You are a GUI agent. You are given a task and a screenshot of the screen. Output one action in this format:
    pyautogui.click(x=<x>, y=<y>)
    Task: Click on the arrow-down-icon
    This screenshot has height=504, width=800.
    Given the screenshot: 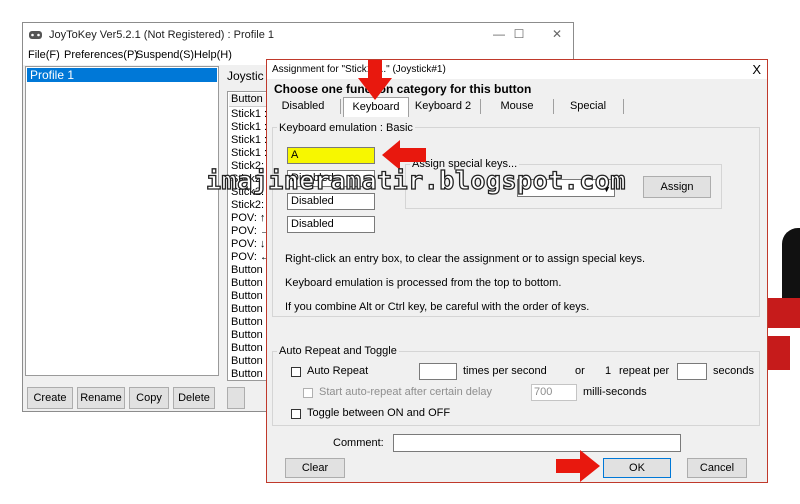 What is the action you would take?
    pyautogui.click(x=375, y=80)
    